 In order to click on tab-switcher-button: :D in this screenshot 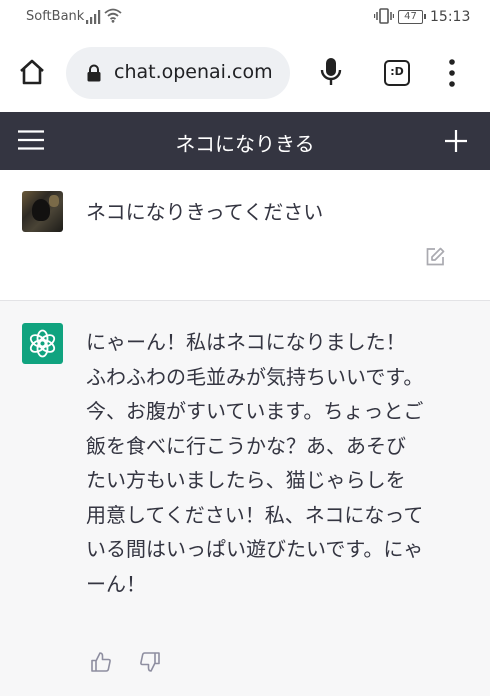, I will do `click(397, 73)`.